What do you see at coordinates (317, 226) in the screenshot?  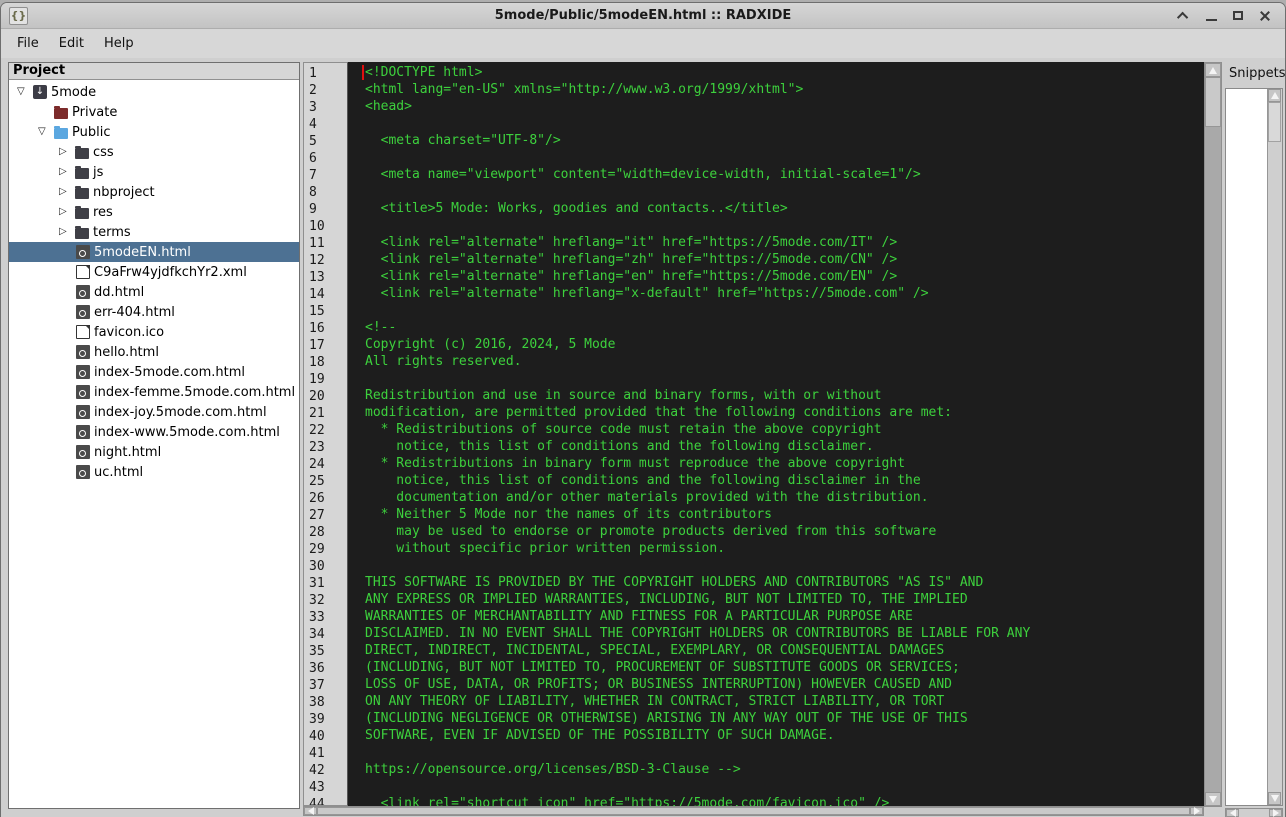 I see `line-number: 10` at bounding box center [317, 226].